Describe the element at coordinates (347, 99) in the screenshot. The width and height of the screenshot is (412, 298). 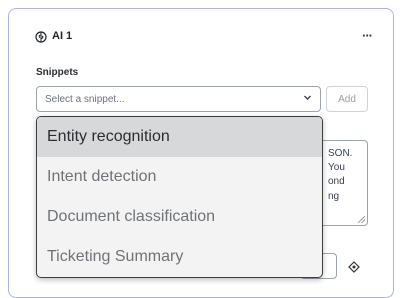
I see `add-snippet-button: Add` at that location.